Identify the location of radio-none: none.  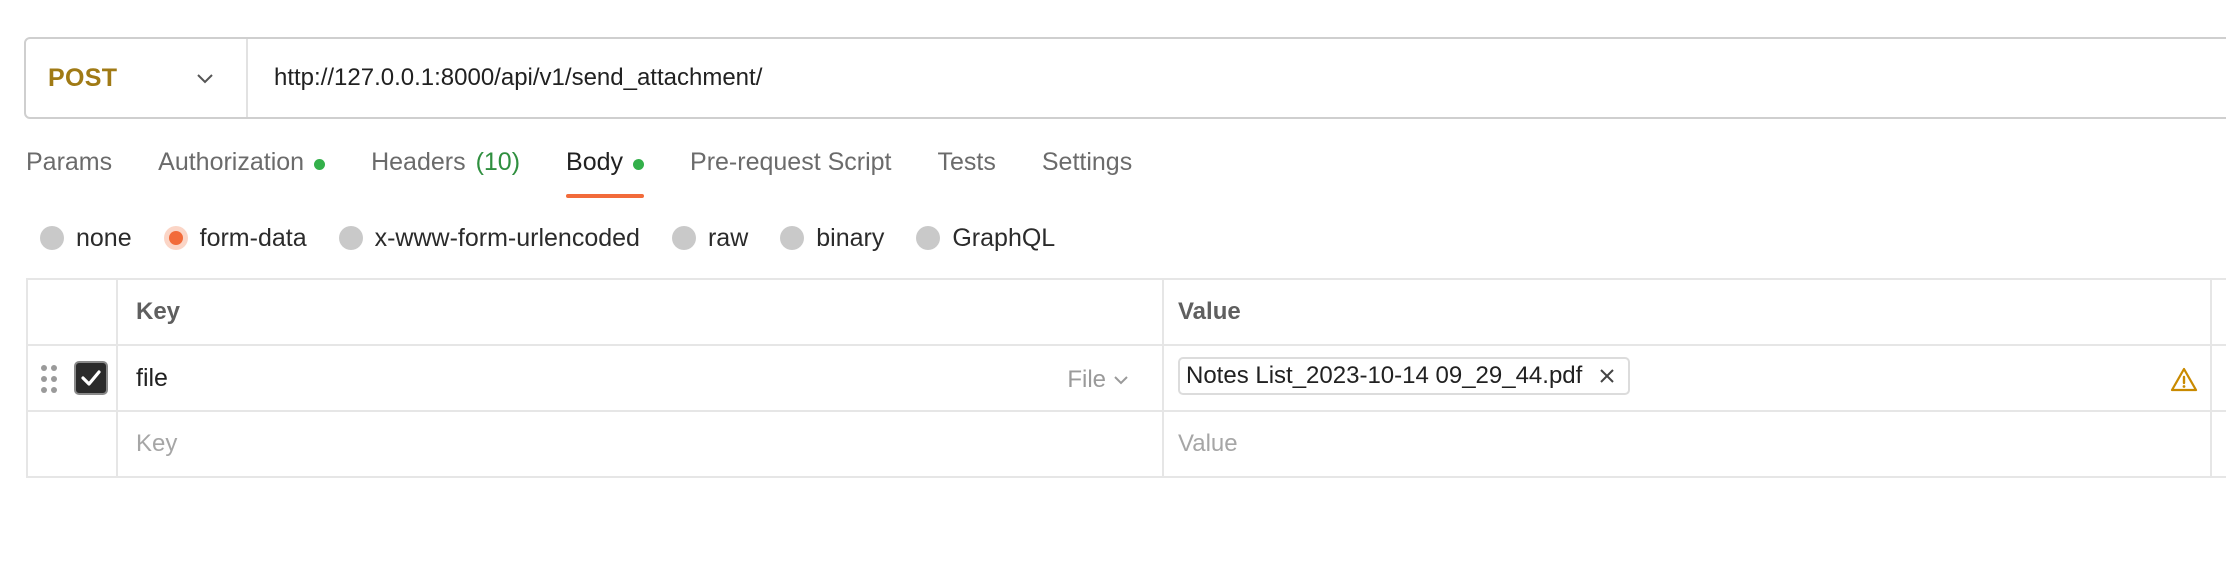
(86, 238).